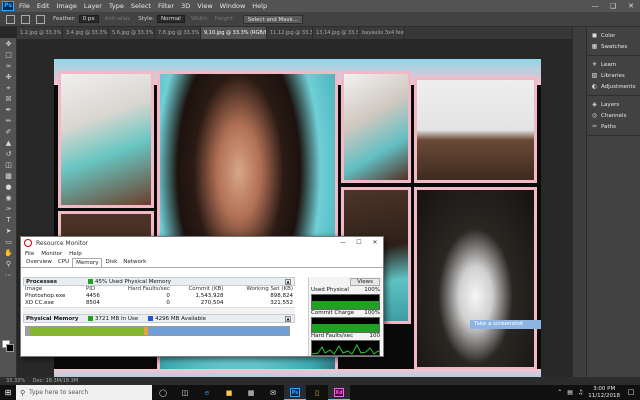 The height and width of the screenshot is (400, 640). I want to click on eyedropper-icon: ✒, so click(8, 110).